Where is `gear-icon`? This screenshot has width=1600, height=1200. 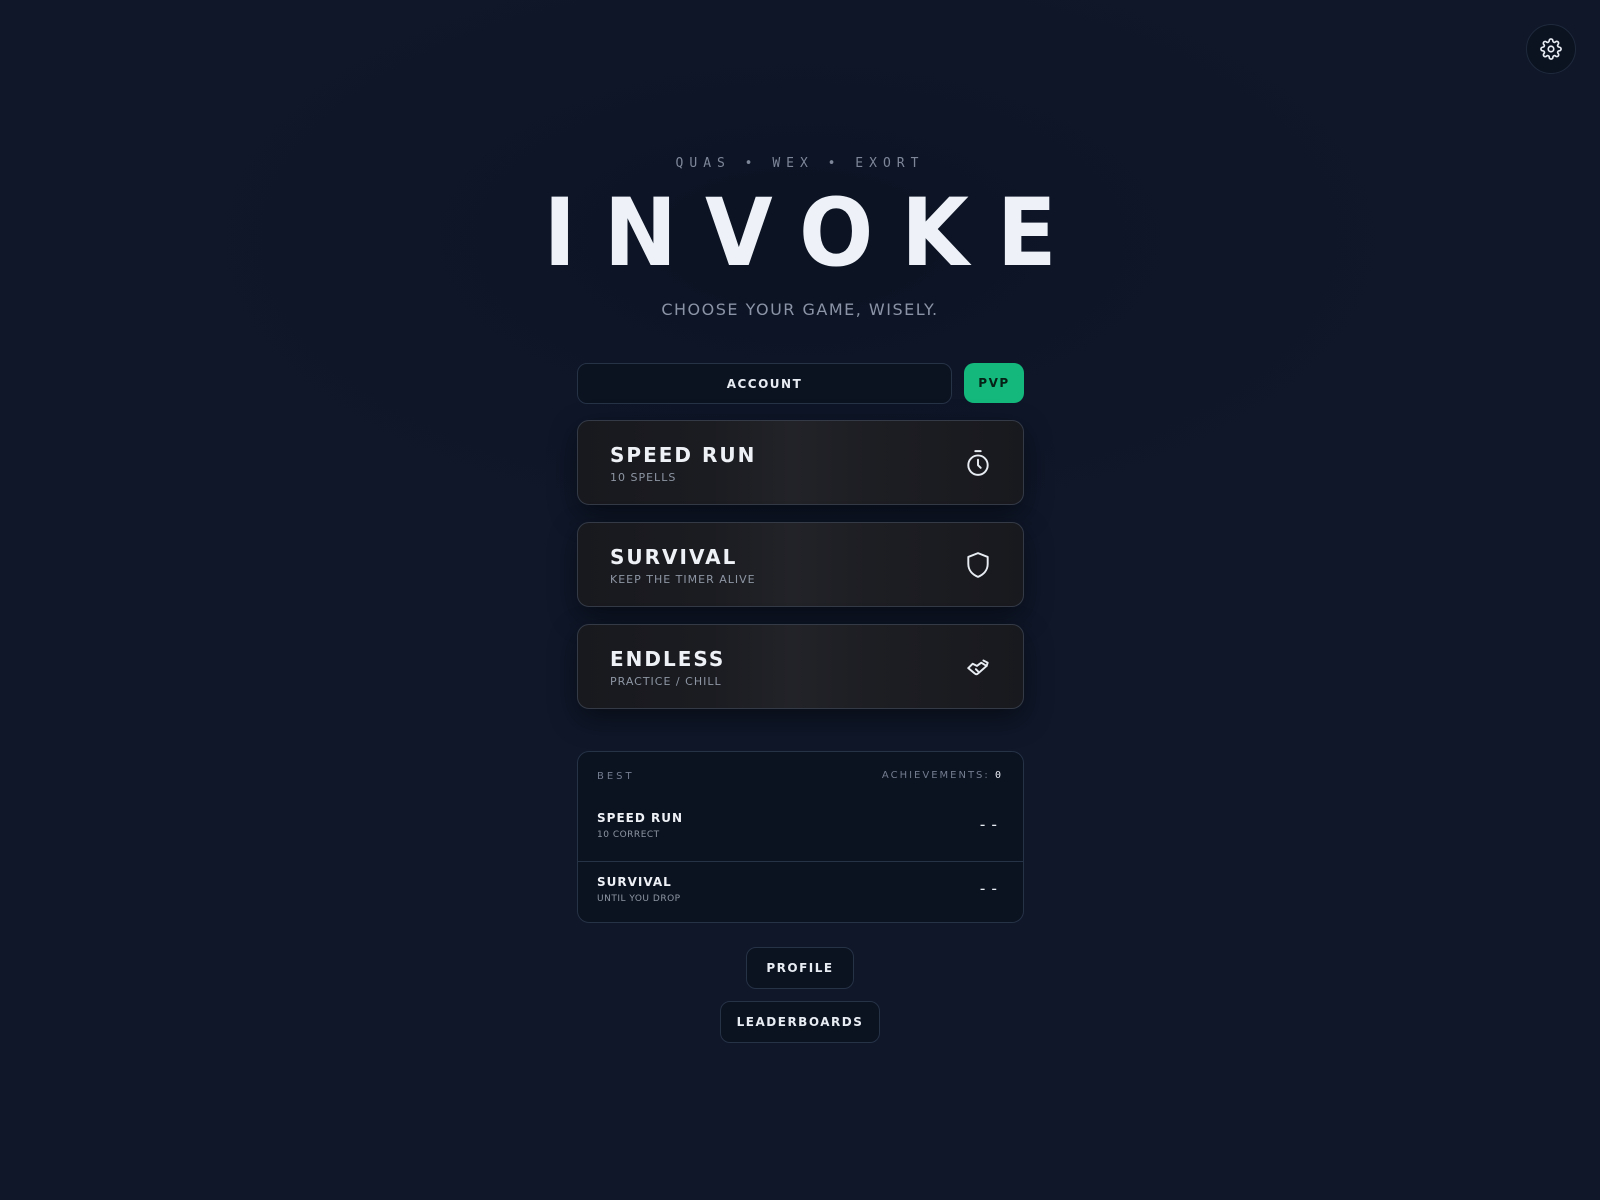
gear-icon is located at coordinates (1551, 49).